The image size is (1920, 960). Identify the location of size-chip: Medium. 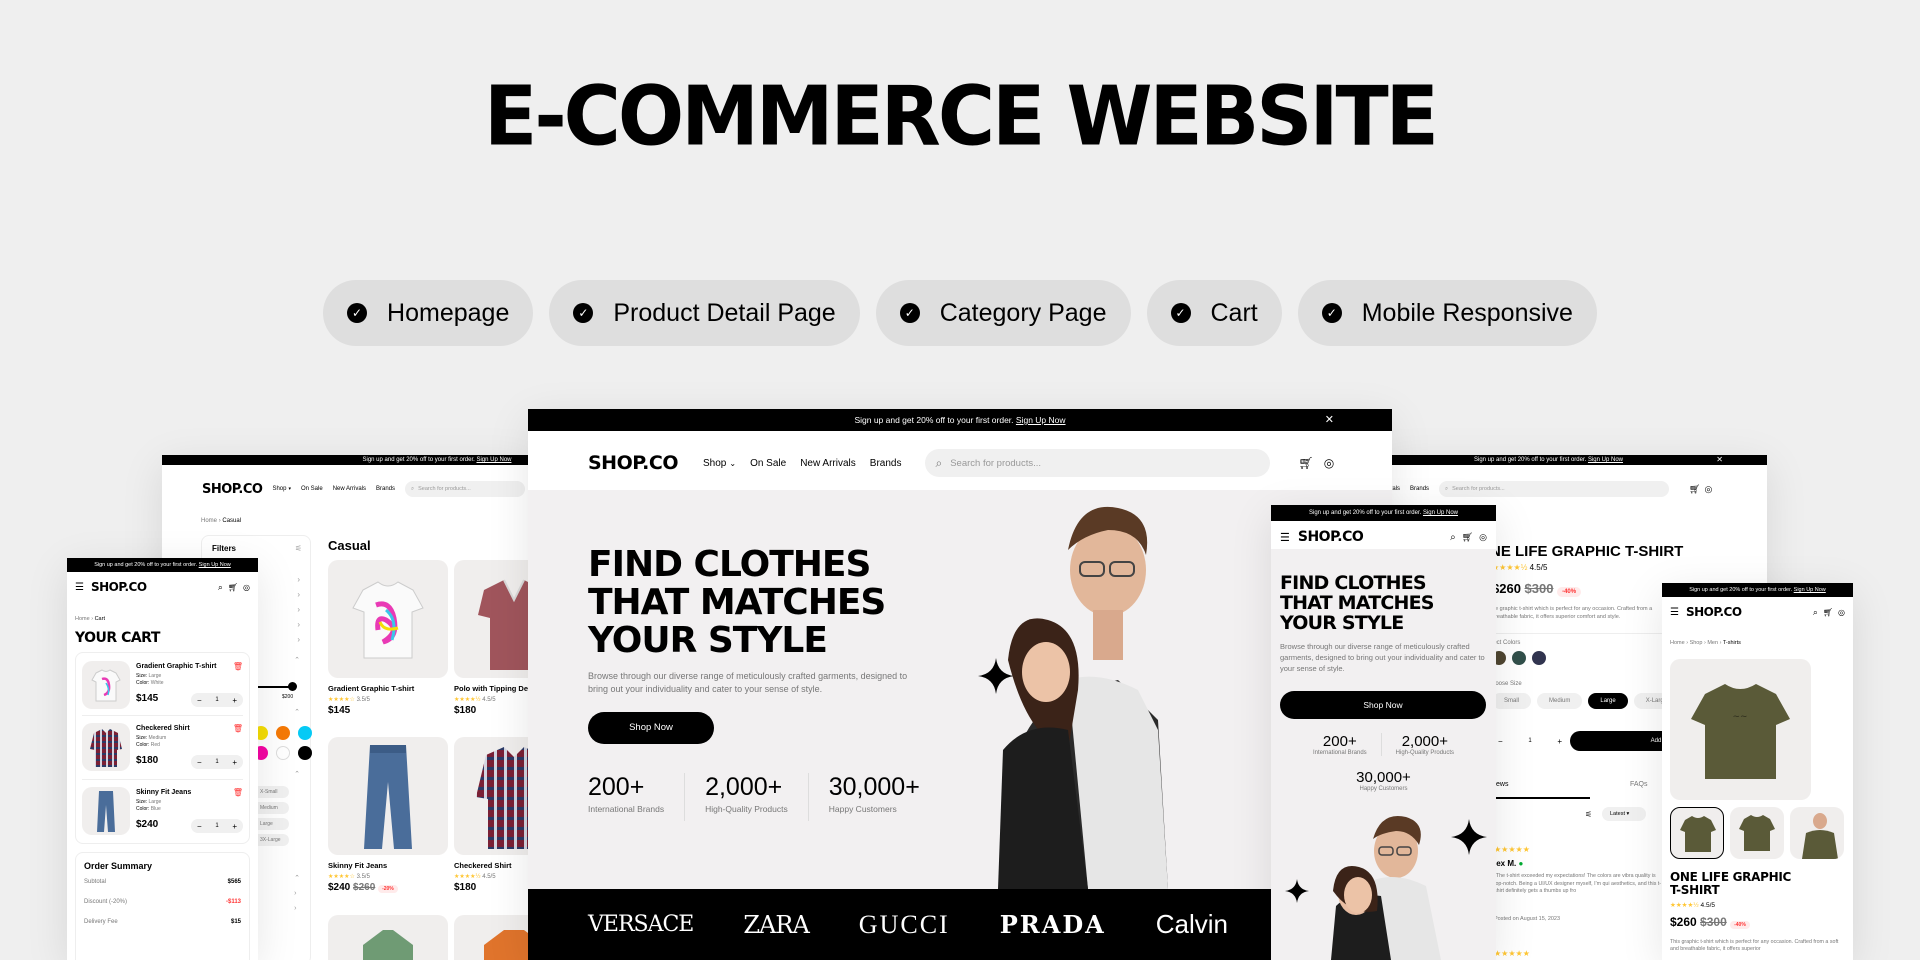
(1560, 701).